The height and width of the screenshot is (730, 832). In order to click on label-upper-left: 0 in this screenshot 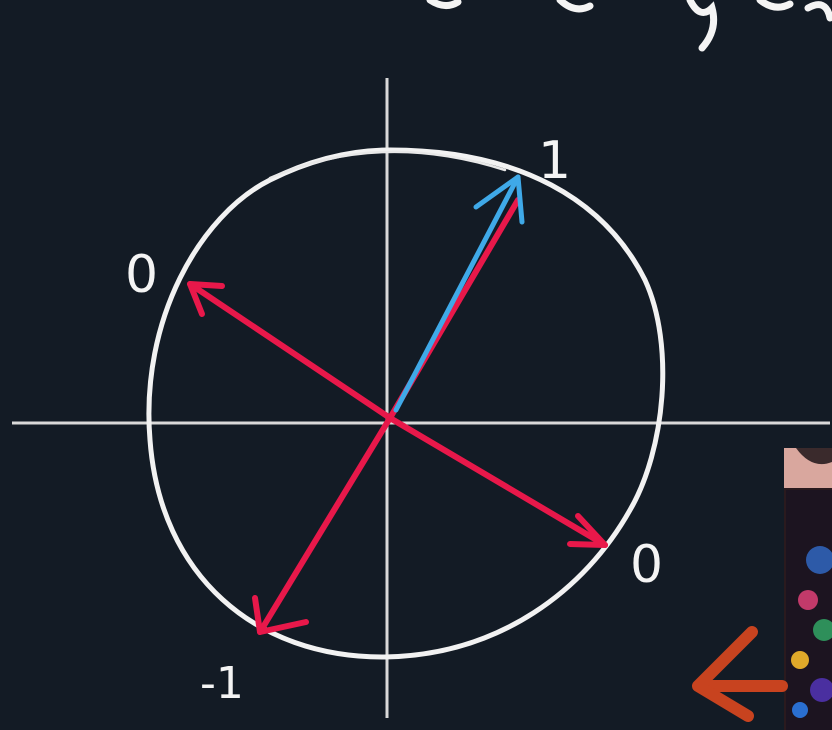, I will do `click(141, 275)`.